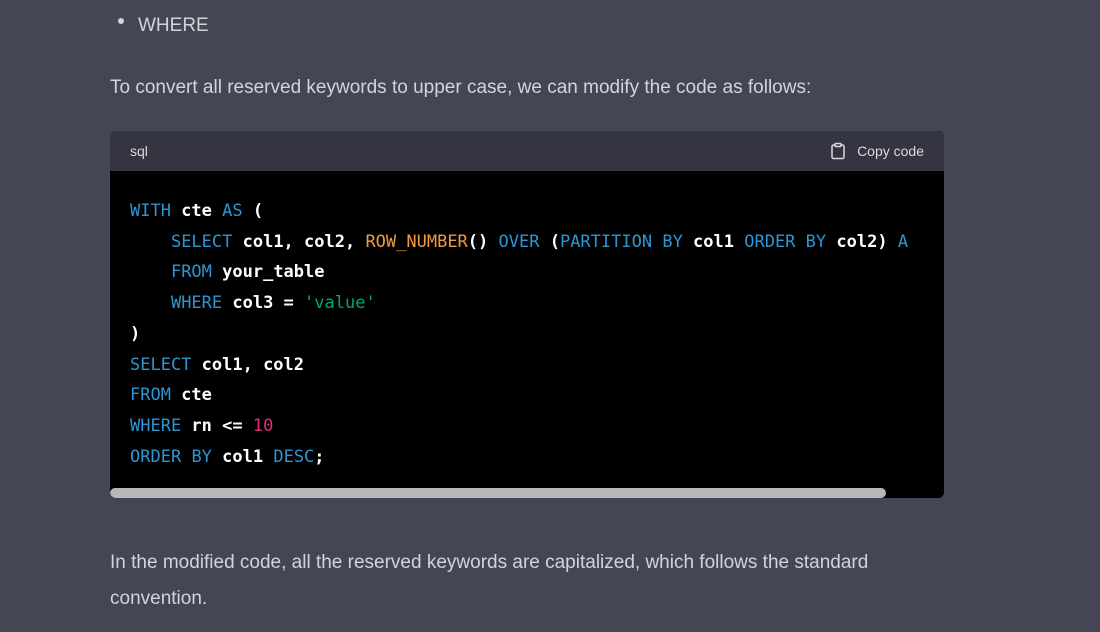 This screenshot has width=1100, height=632. Describe the element at coordinates (248, 364) in the screenshot. I see `code-token: col1, col2` at that location.